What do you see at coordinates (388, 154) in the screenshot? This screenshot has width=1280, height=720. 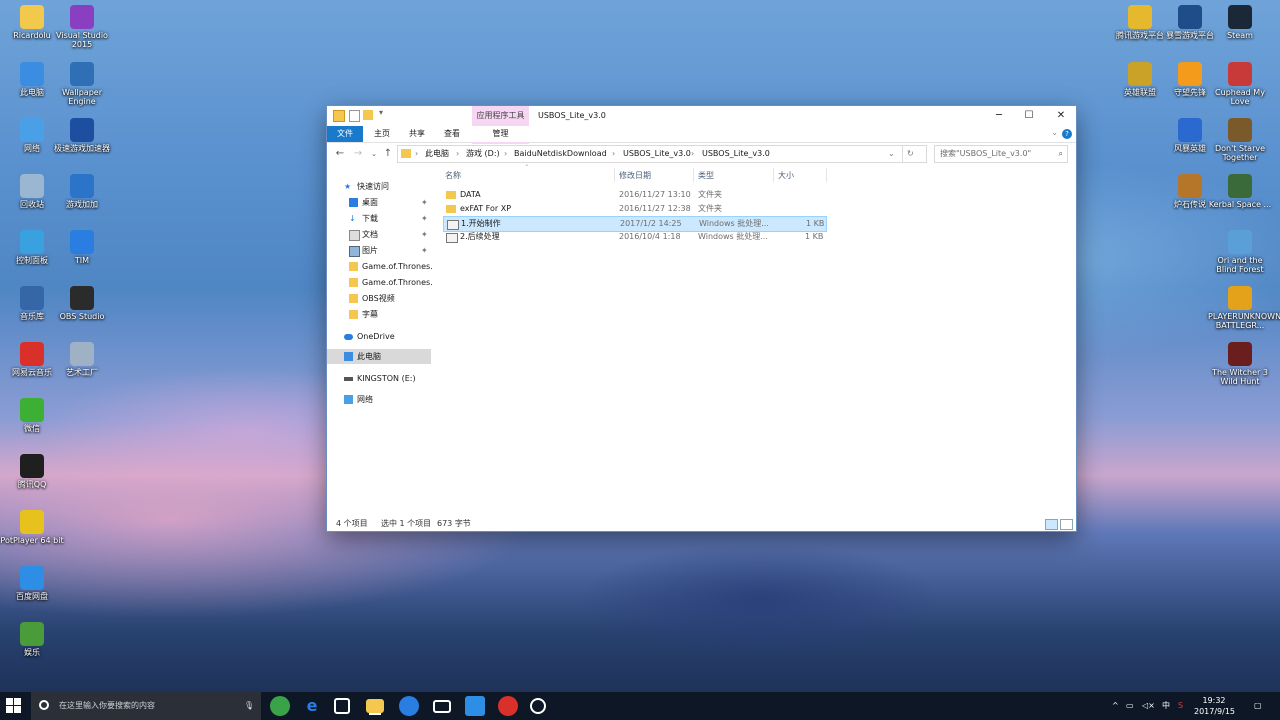 I see `up-button: ↑` at bounding box center [388, 154].